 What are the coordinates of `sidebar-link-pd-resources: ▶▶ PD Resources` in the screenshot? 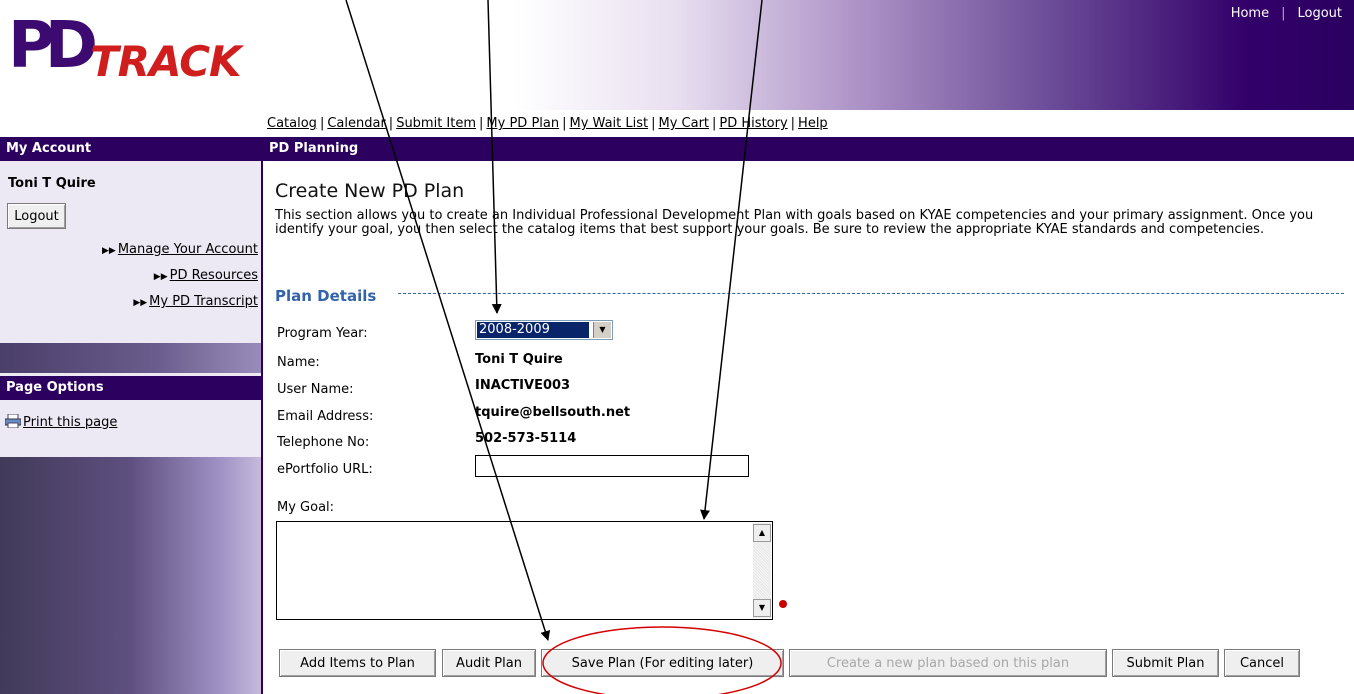 It's located at (206, 275).